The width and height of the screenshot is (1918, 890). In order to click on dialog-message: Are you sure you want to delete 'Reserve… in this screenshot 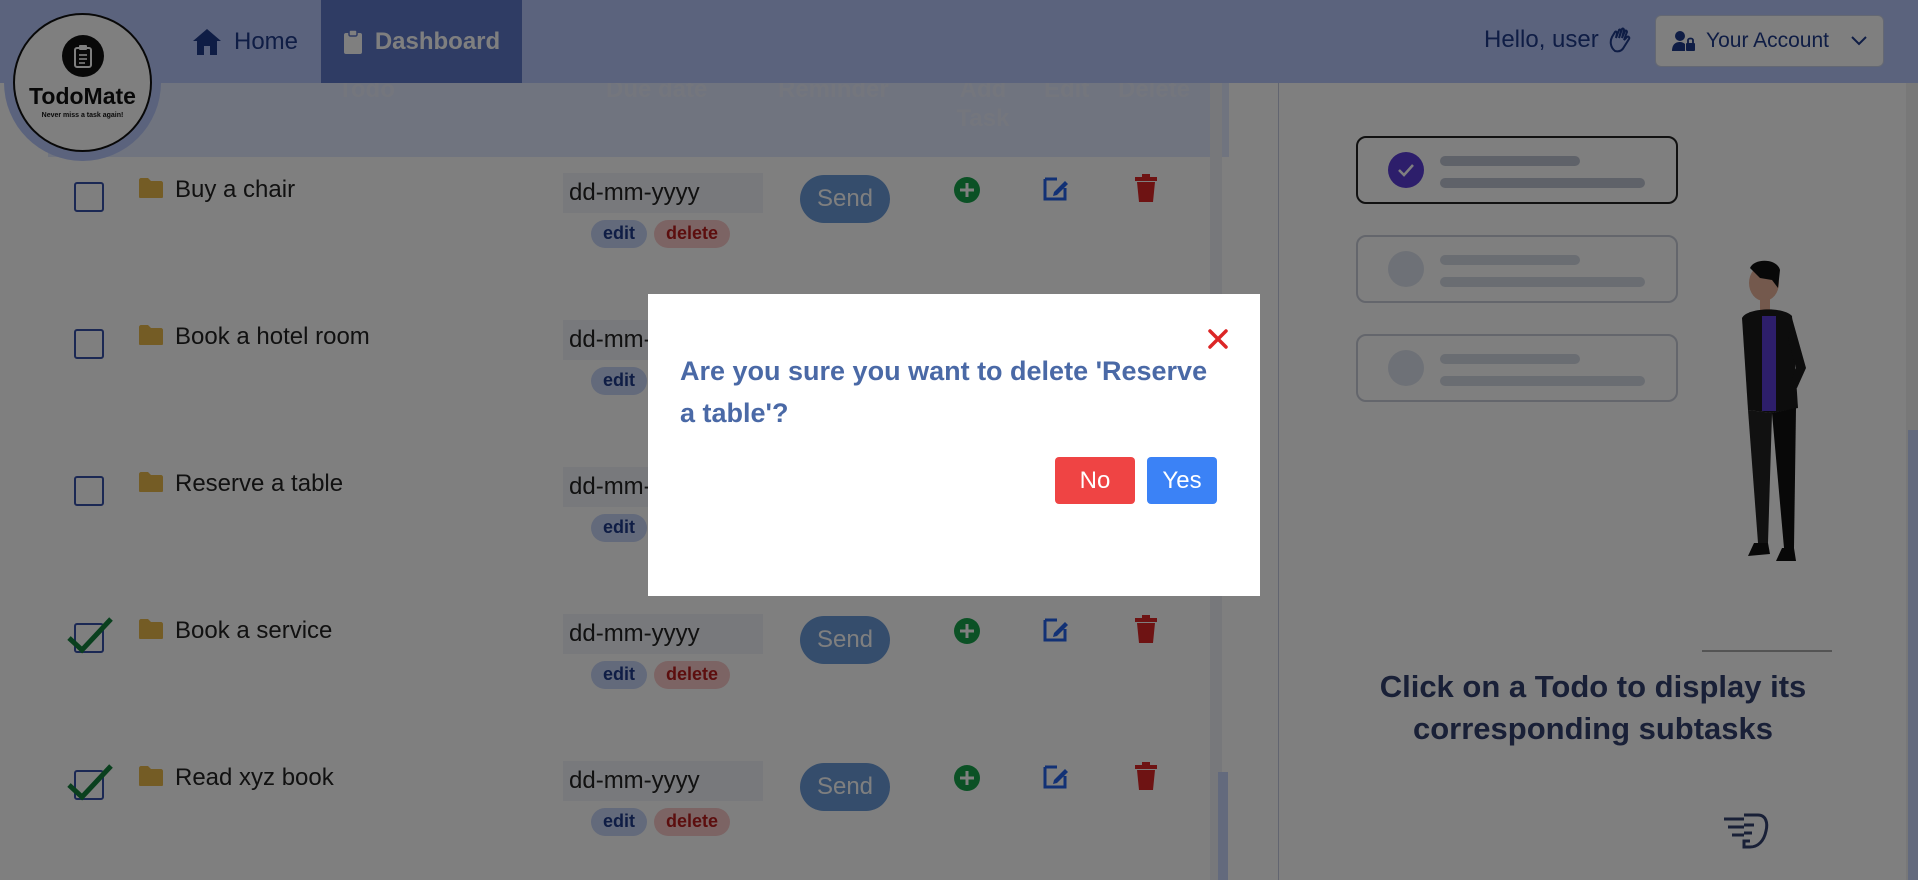, I will do `click(944, 392)`.